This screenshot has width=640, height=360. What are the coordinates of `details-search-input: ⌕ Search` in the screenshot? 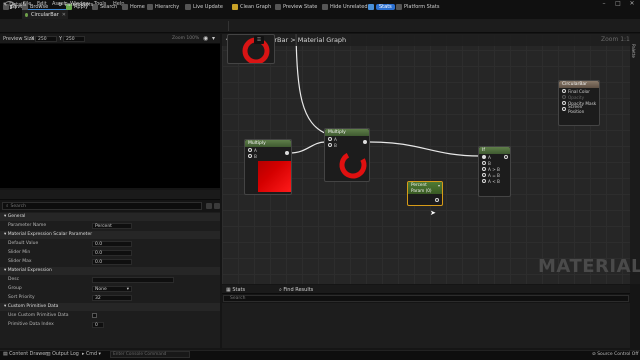 It's located at (102, 206).